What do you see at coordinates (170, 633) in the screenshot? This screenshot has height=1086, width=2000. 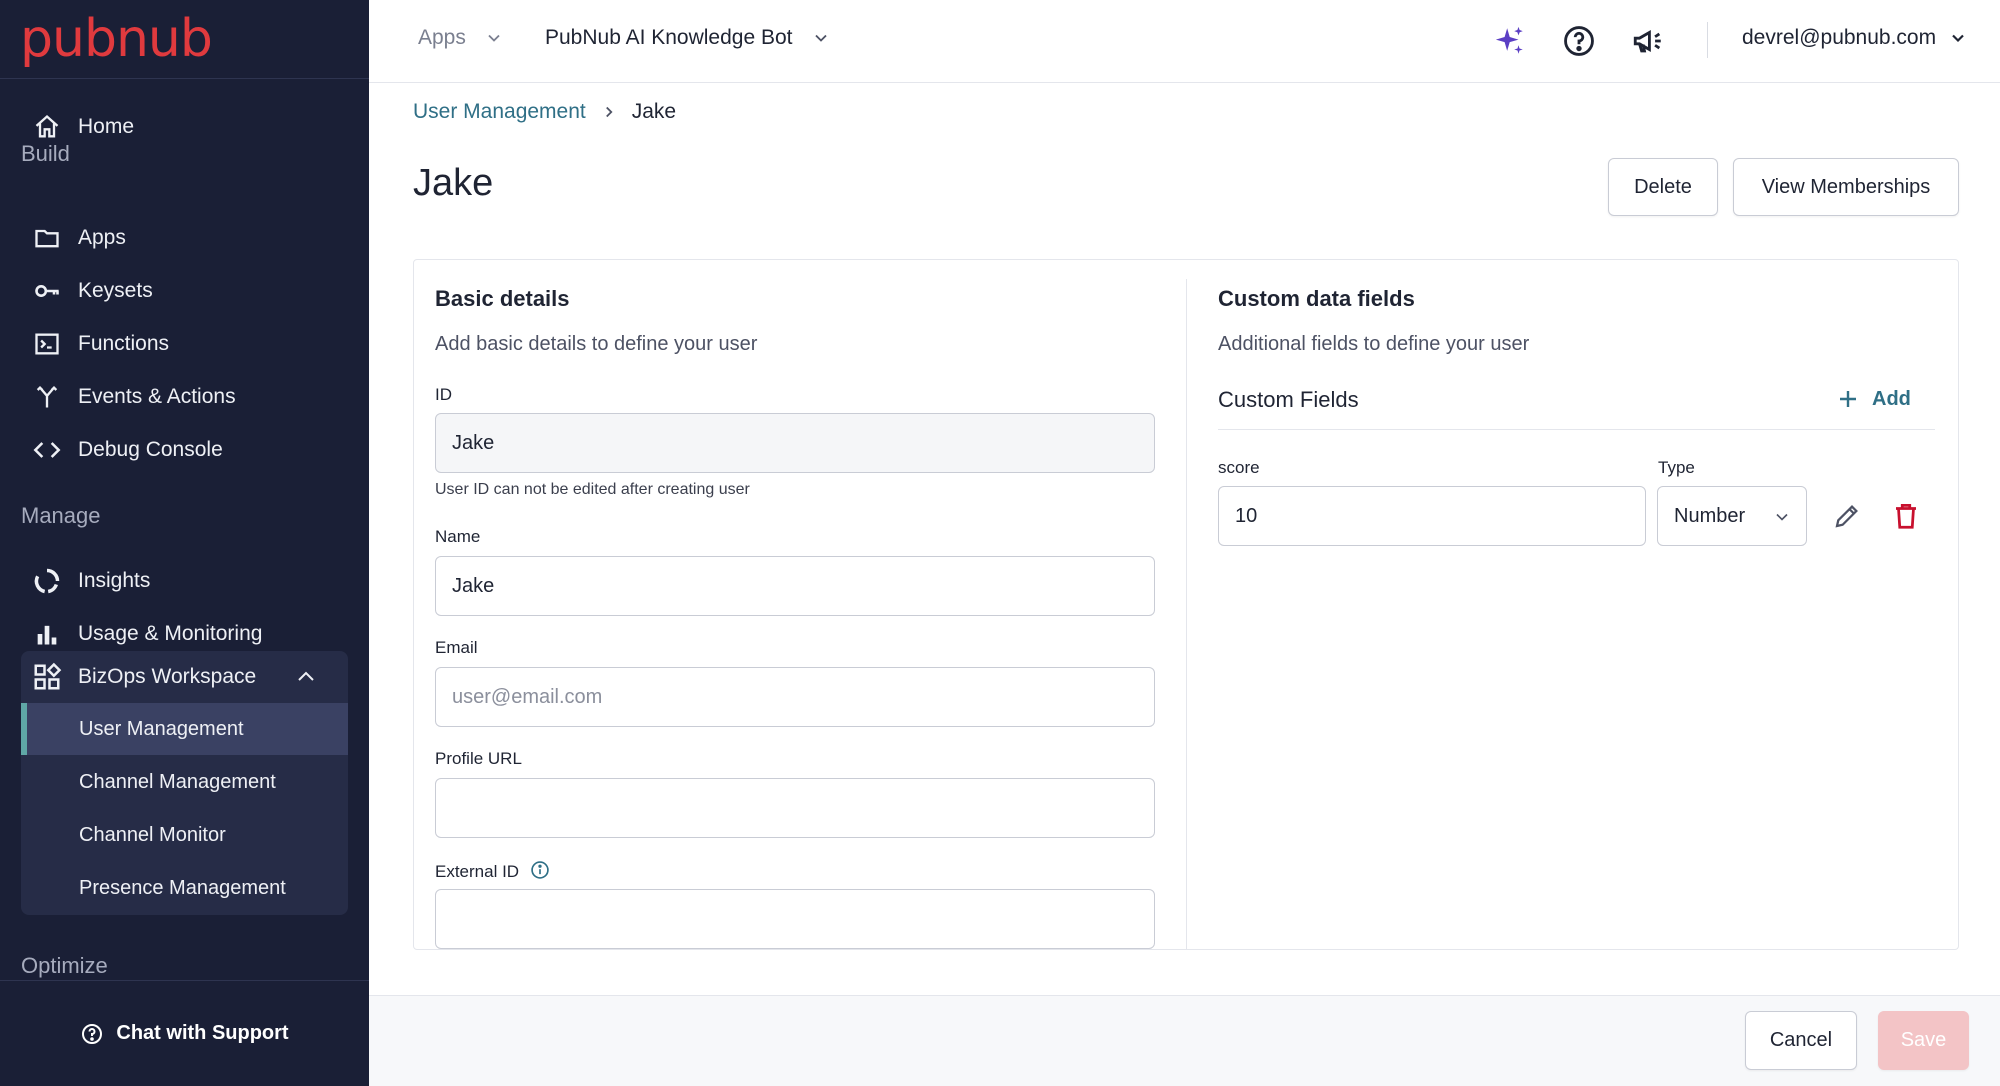 I see `sidebar-item-label: Usage & Monitoring` at bounding box center [170, 633].